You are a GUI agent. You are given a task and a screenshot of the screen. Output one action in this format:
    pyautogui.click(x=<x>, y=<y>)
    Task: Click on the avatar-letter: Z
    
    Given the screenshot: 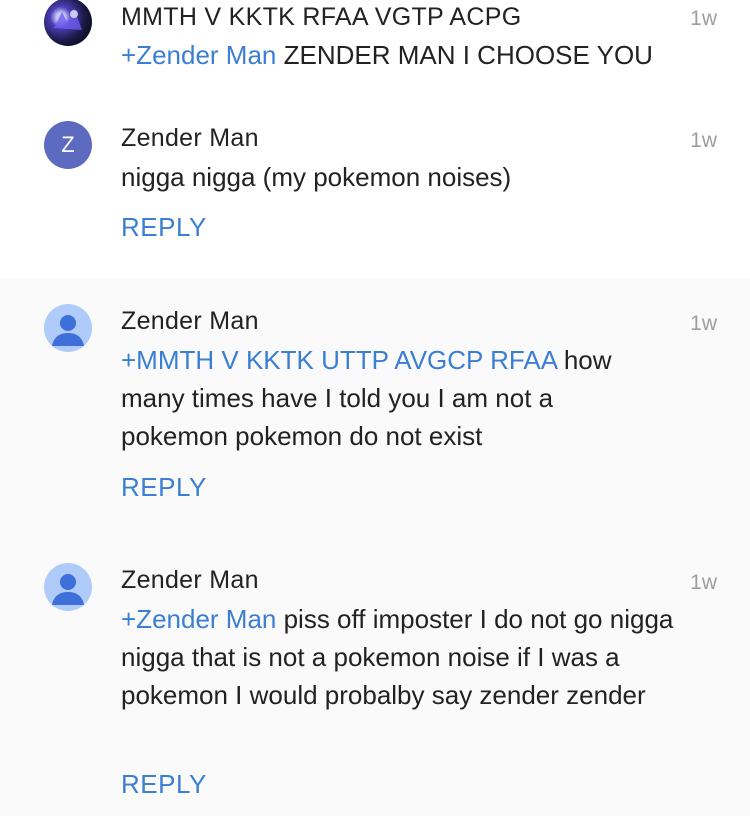 What is the action you would take?
    pyautogui.click(x=68, y=144)
    